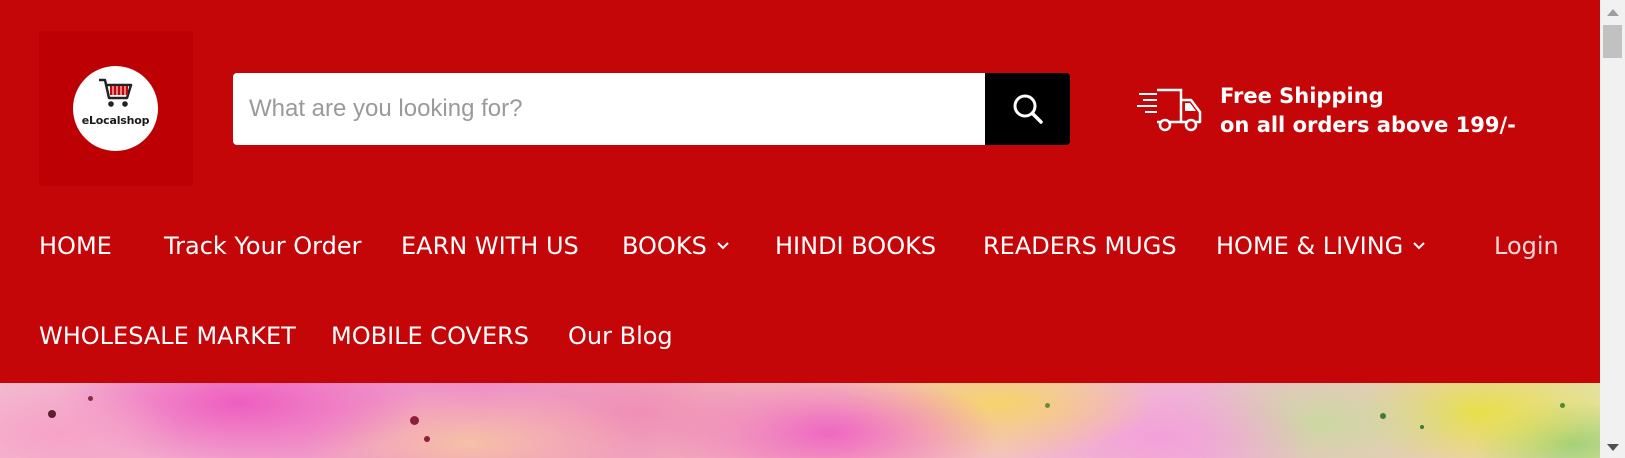 The height and width of the screenshot is (458, 1625). I want to click on nav-item-our-blog: Our Blog, so click(620, 336).